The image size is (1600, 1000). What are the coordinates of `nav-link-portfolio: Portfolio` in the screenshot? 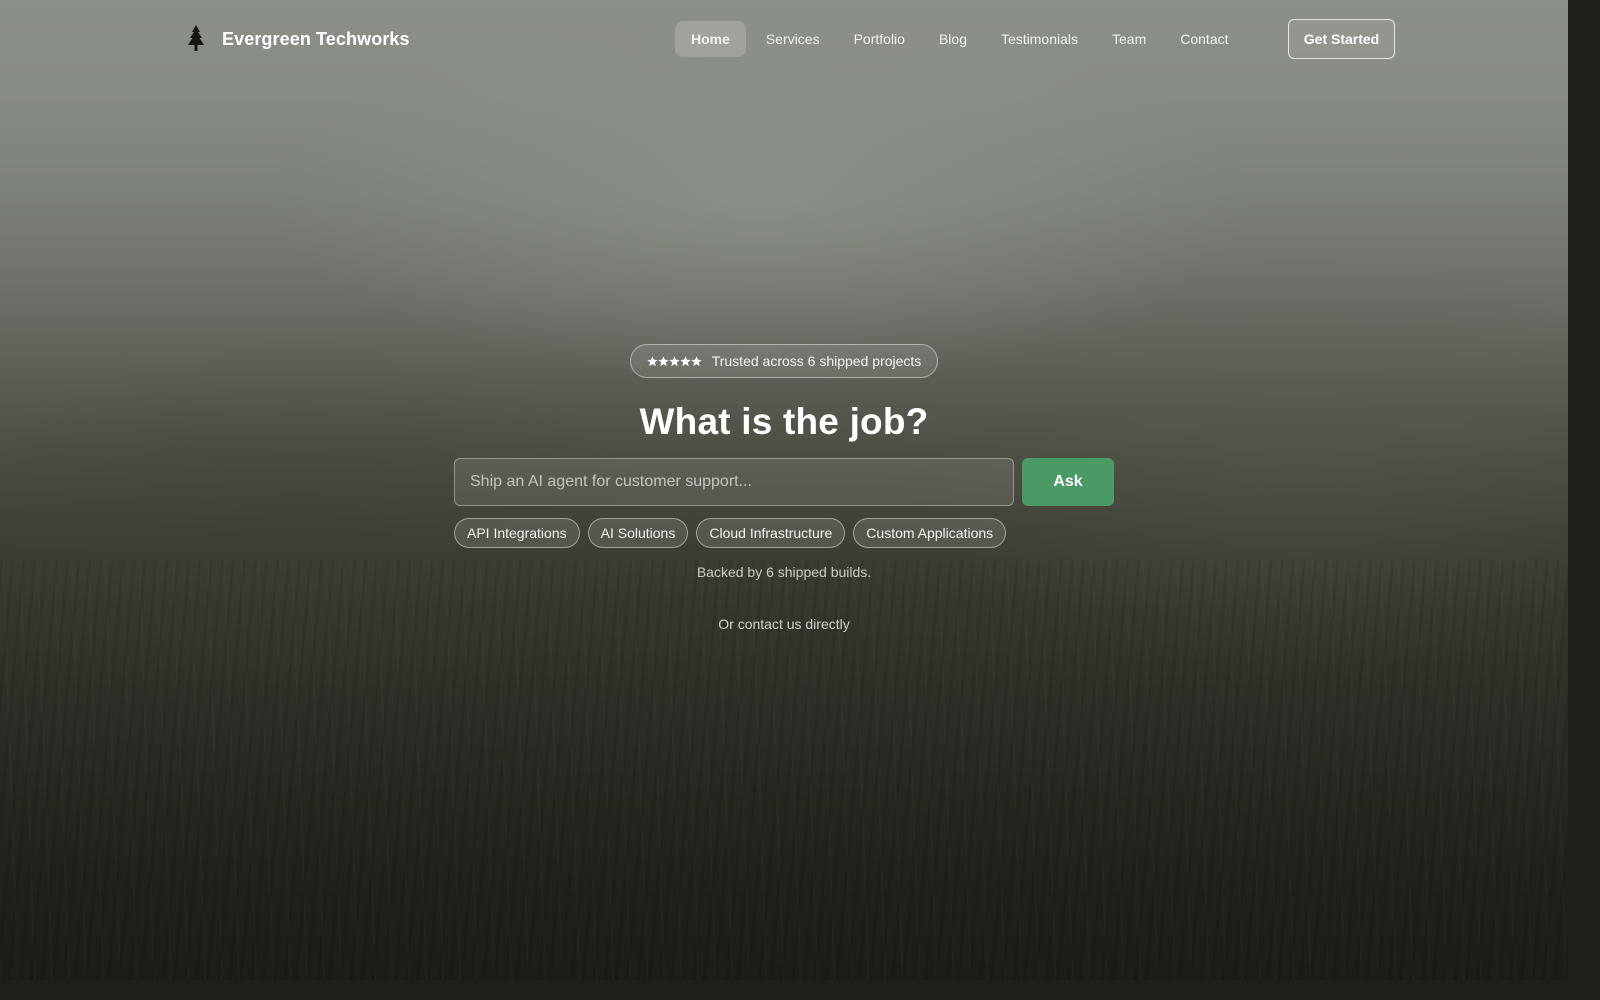 It's located at (879, 39).